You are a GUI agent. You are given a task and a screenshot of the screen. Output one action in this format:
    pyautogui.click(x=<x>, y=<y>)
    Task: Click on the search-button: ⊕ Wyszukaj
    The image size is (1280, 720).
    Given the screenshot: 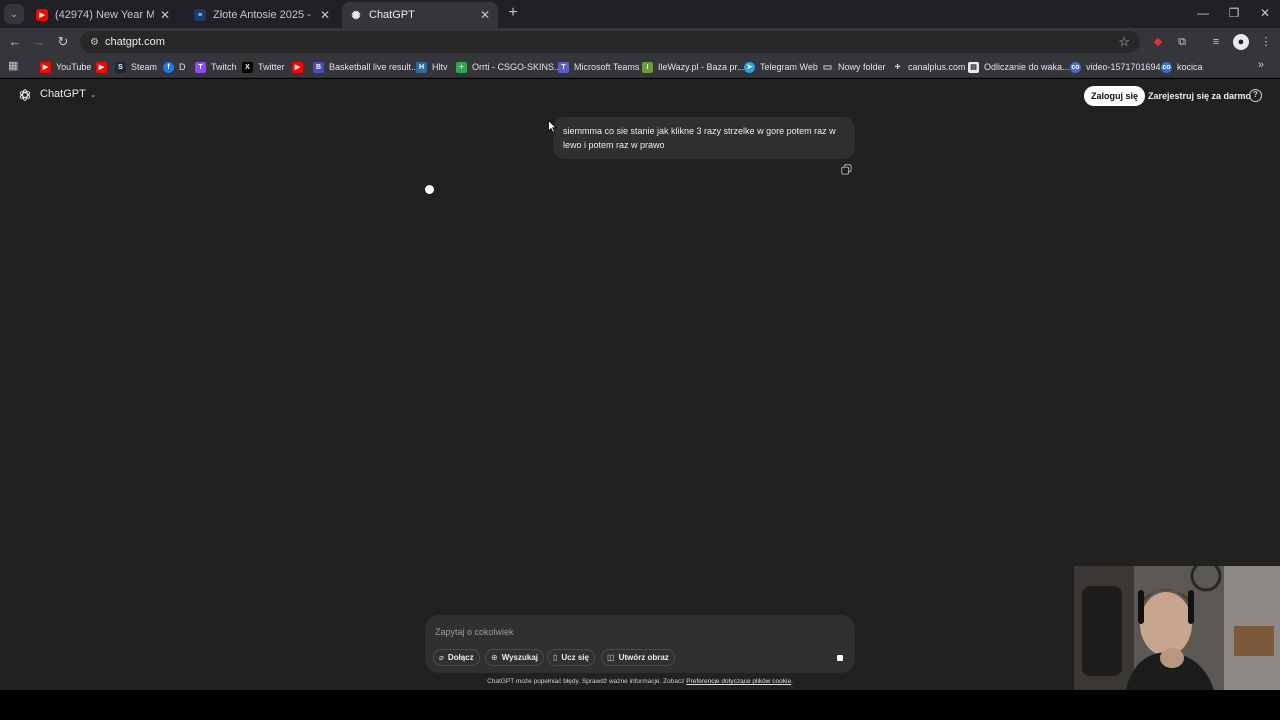 What is the action you would take?
    pyautogui.click(x=515, y=657)
    